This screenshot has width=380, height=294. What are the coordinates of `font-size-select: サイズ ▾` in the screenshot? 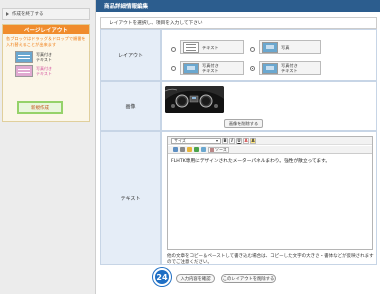 It's located at (196, 140).